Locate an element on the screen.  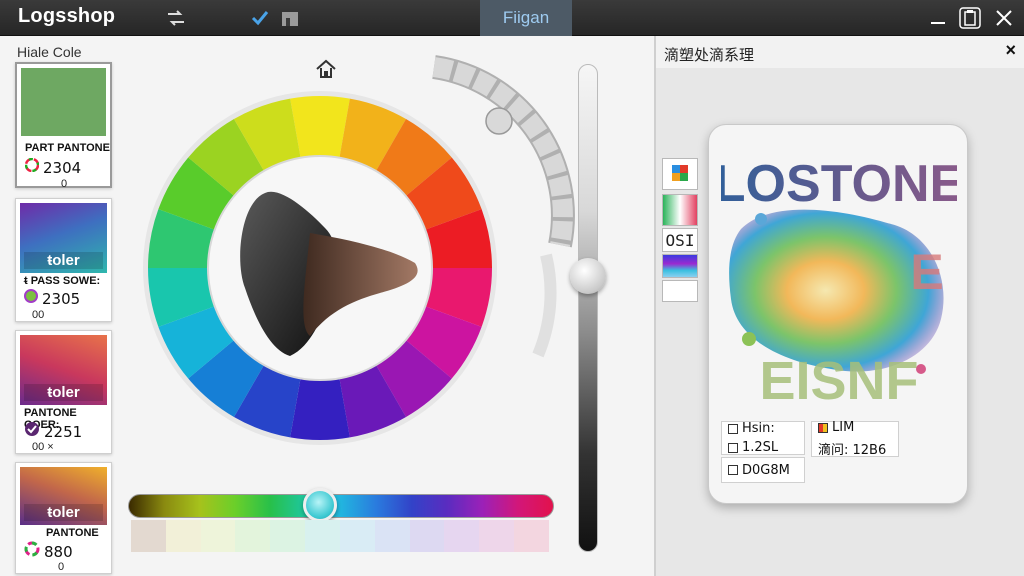
swatch-code-row: 880 is located at coordinates (48, 551).